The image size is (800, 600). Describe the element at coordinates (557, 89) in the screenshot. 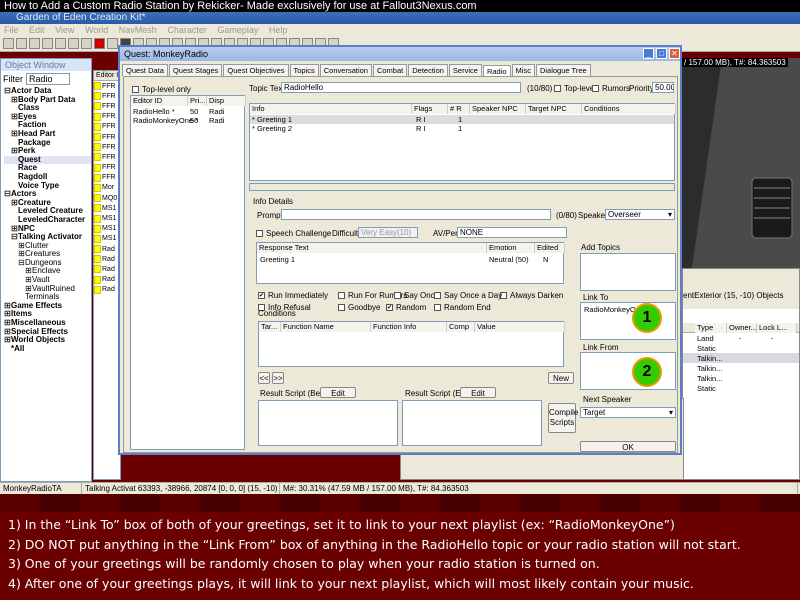

I see `top-level-checkbox` at that location.